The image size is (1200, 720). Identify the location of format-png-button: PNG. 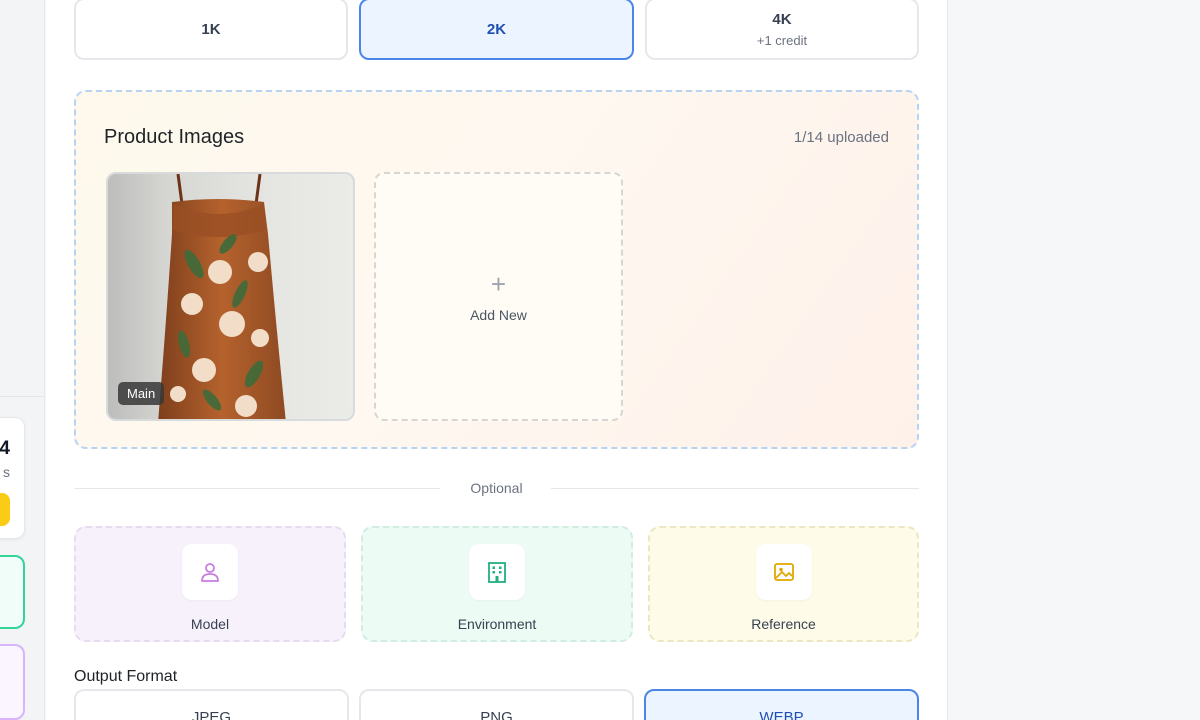
(496, 704).